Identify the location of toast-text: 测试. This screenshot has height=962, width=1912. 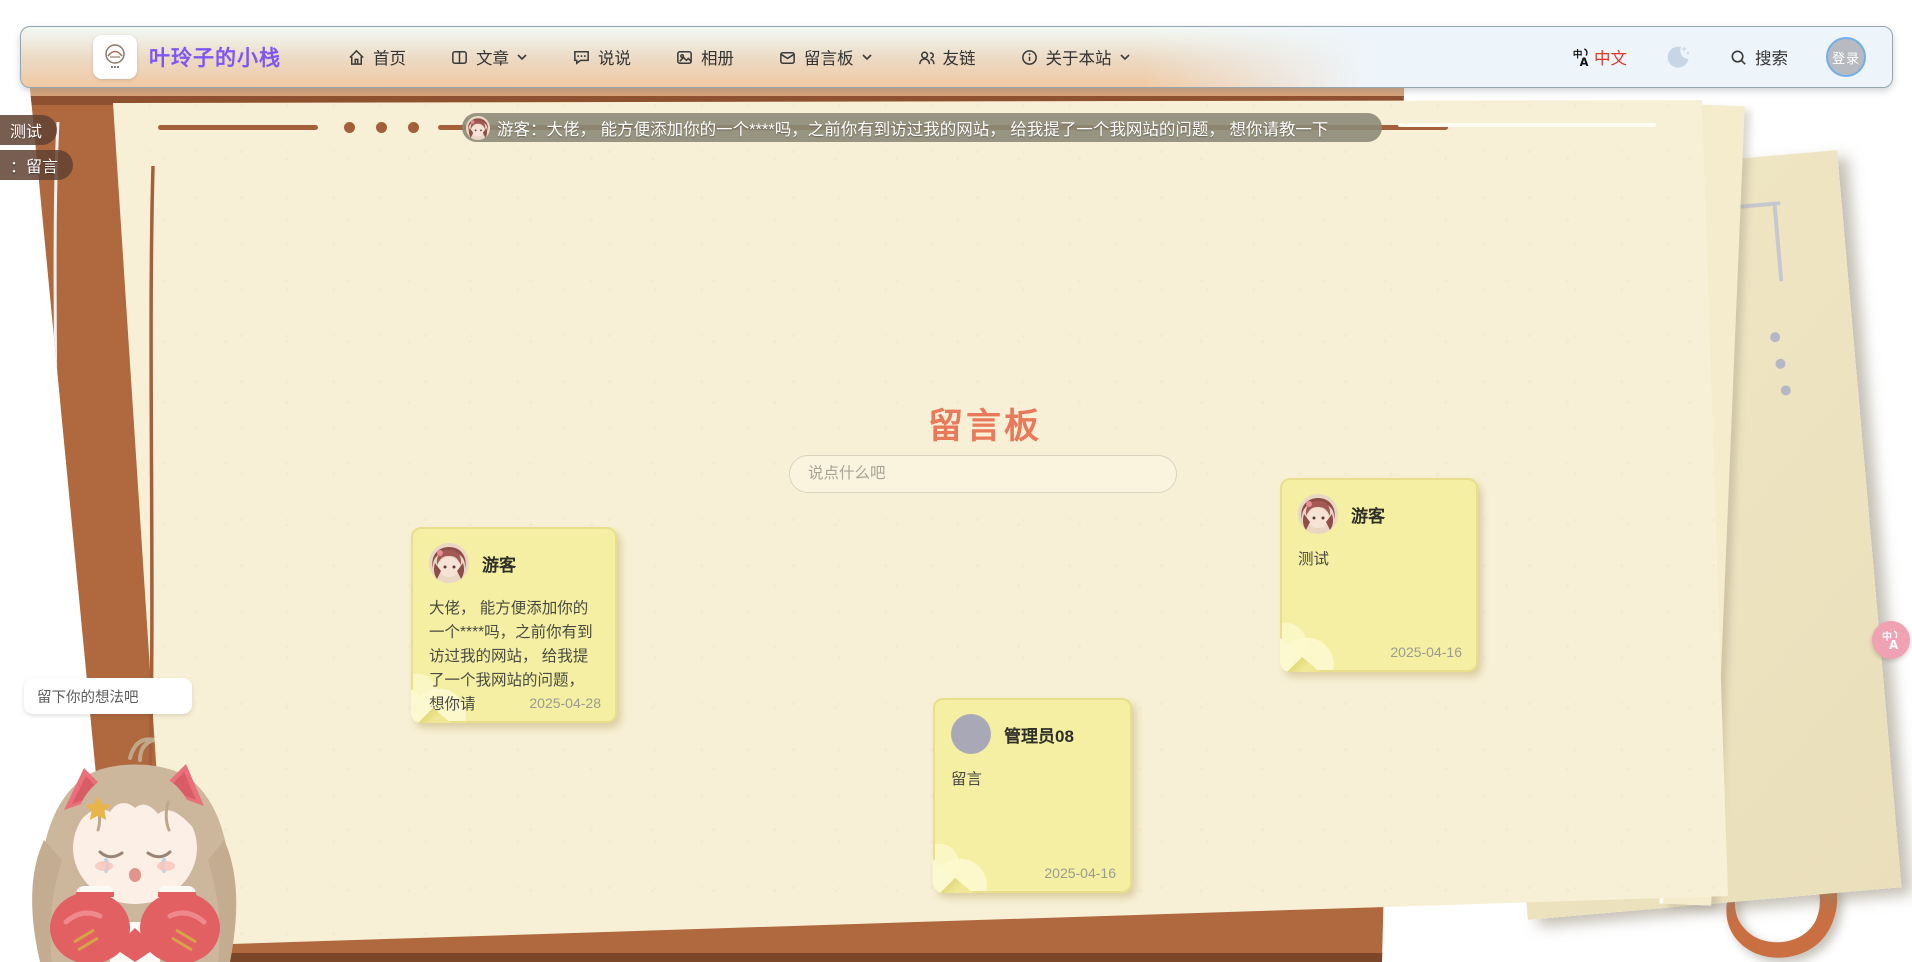
(26, 132).